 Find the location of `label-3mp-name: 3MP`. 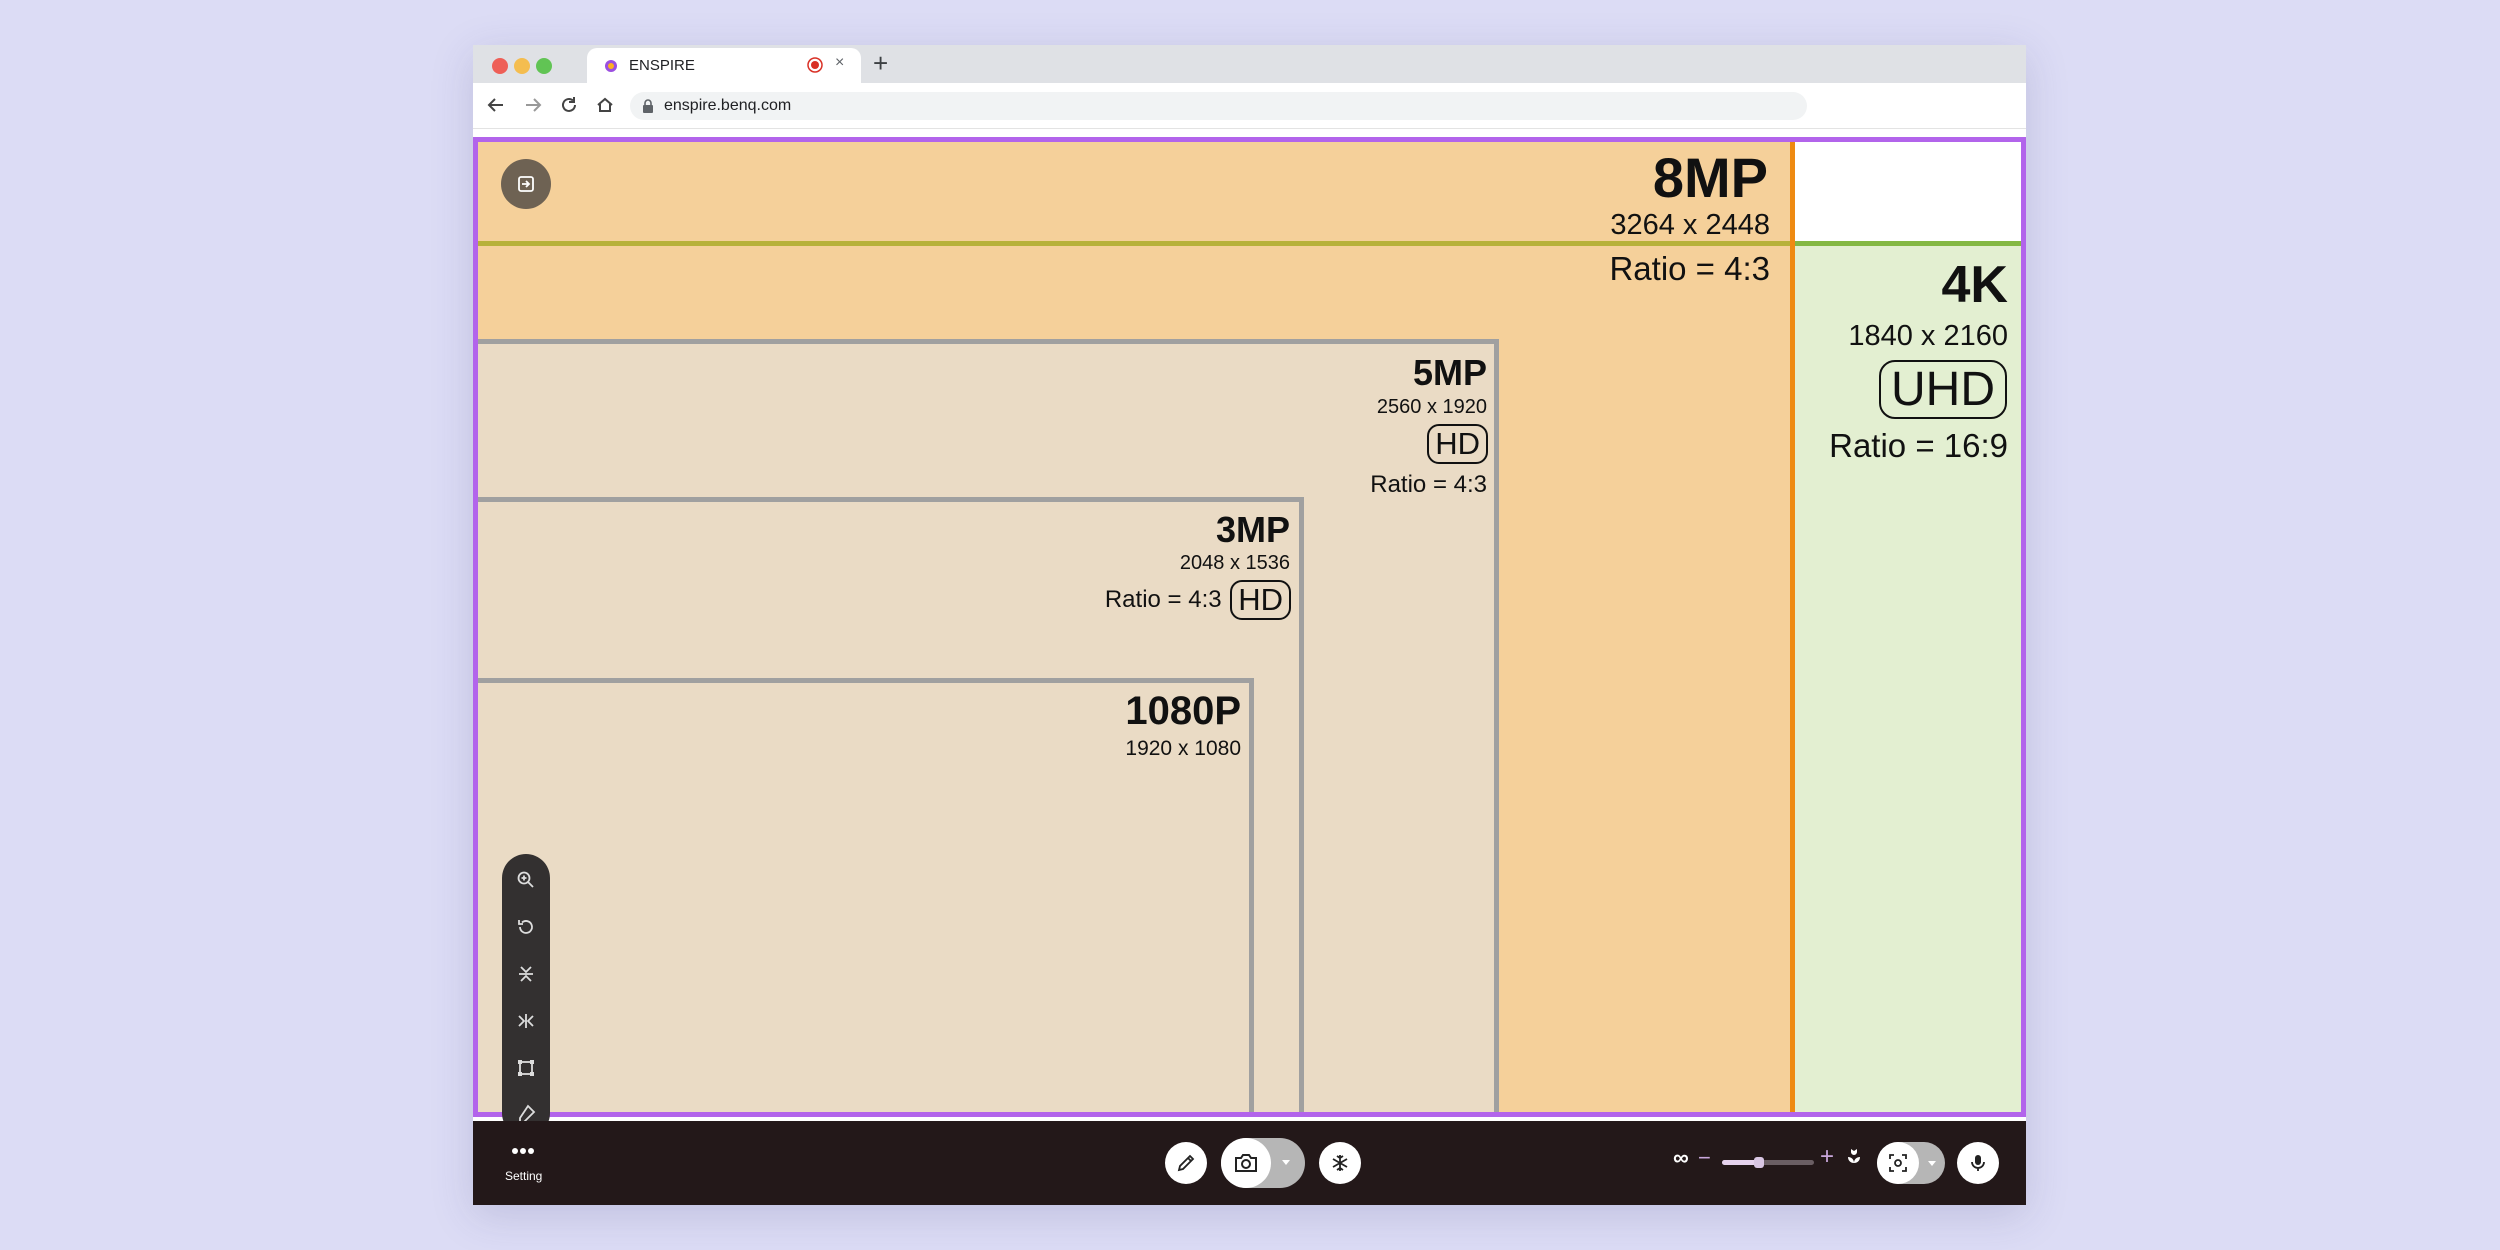

label-3mp-name: 3MP is located at coordinates (1252, 529).